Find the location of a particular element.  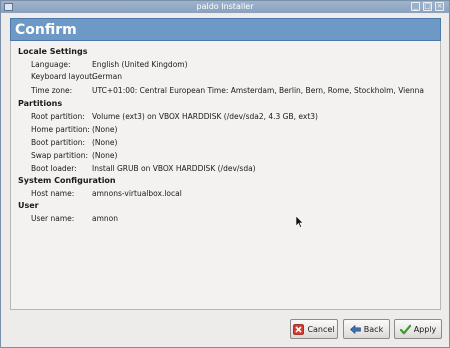

apply-label: Apply is located at coordinates (425, 329).